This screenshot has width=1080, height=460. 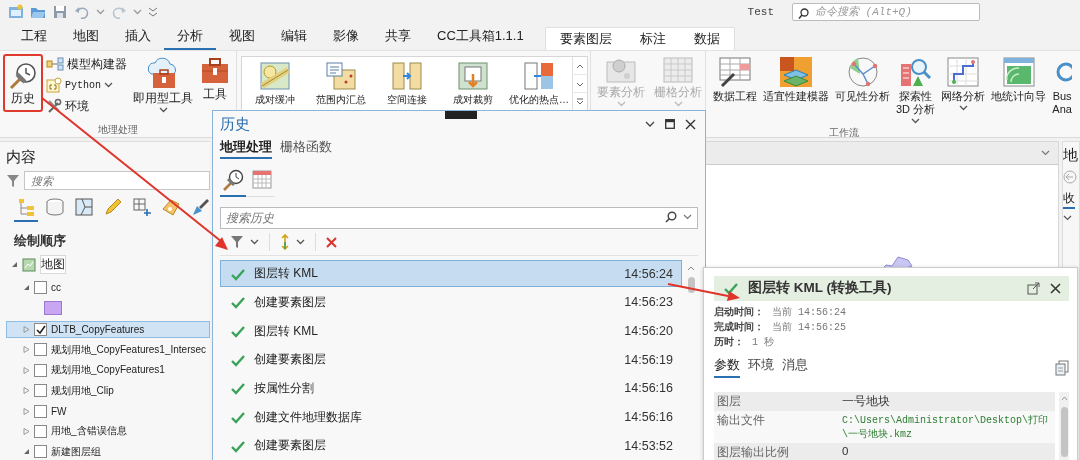 I want to click on maximize-icon, so click(x=670, y=124).